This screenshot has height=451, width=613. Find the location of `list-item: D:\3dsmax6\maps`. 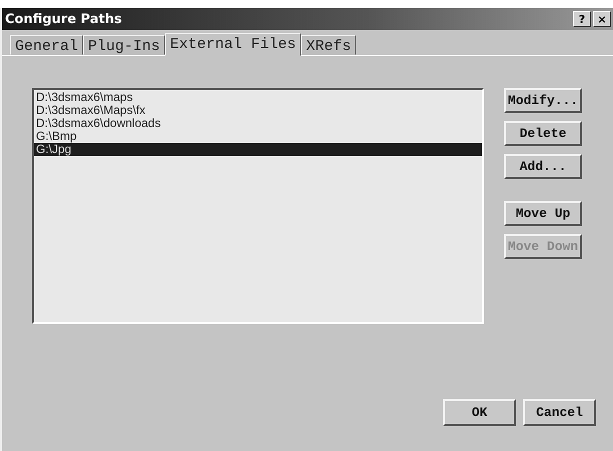

list-item: D:\3dsmax6\maps is located at coordinates (258, 97).